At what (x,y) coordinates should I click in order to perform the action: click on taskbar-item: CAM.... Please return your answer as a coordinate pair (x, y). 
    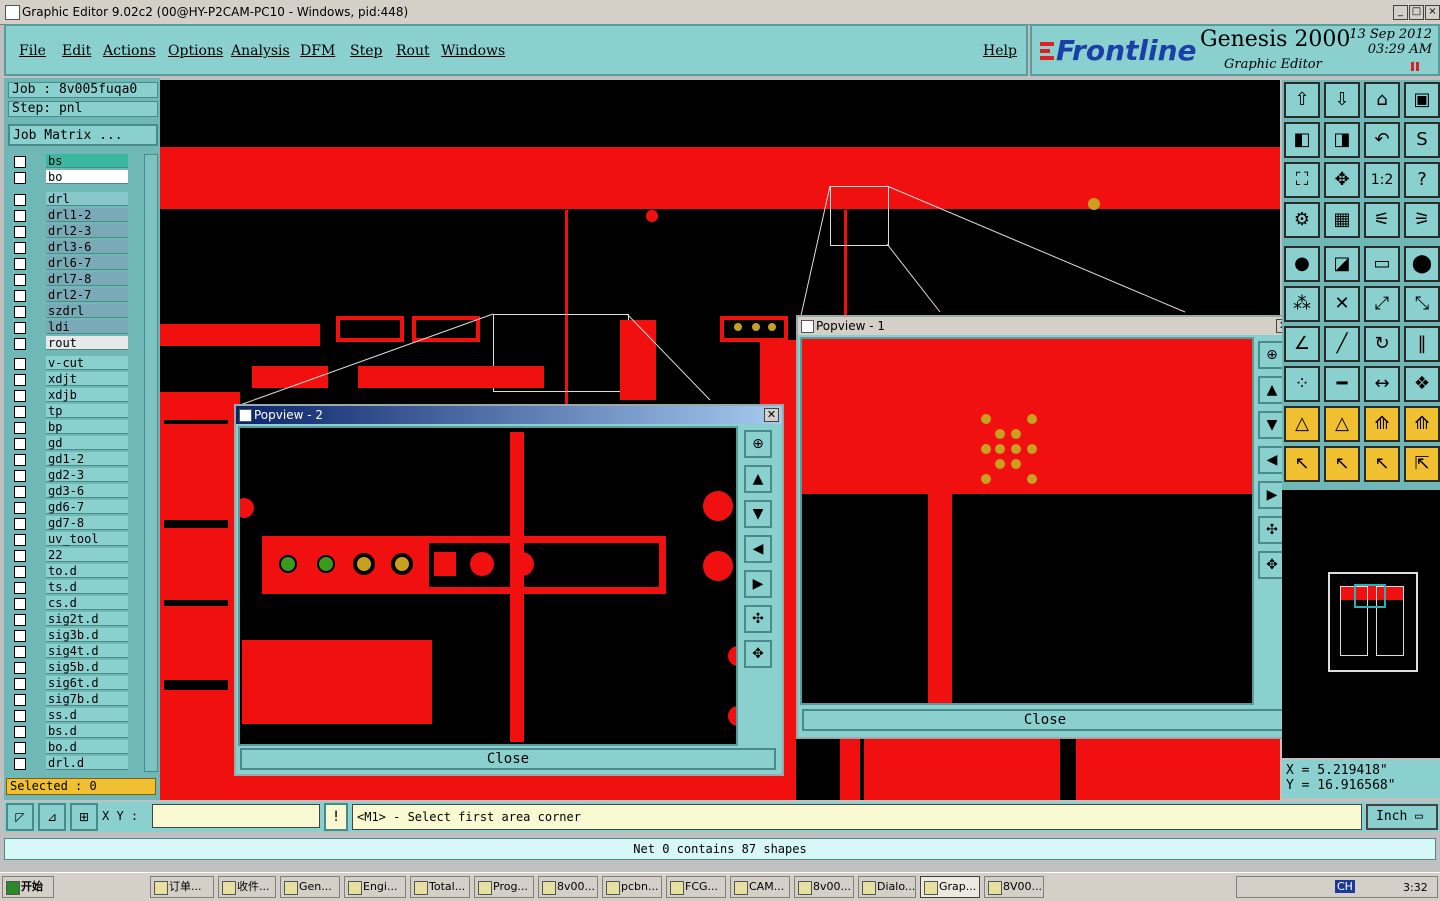
    Looking at the image, I should click on (760, 887).